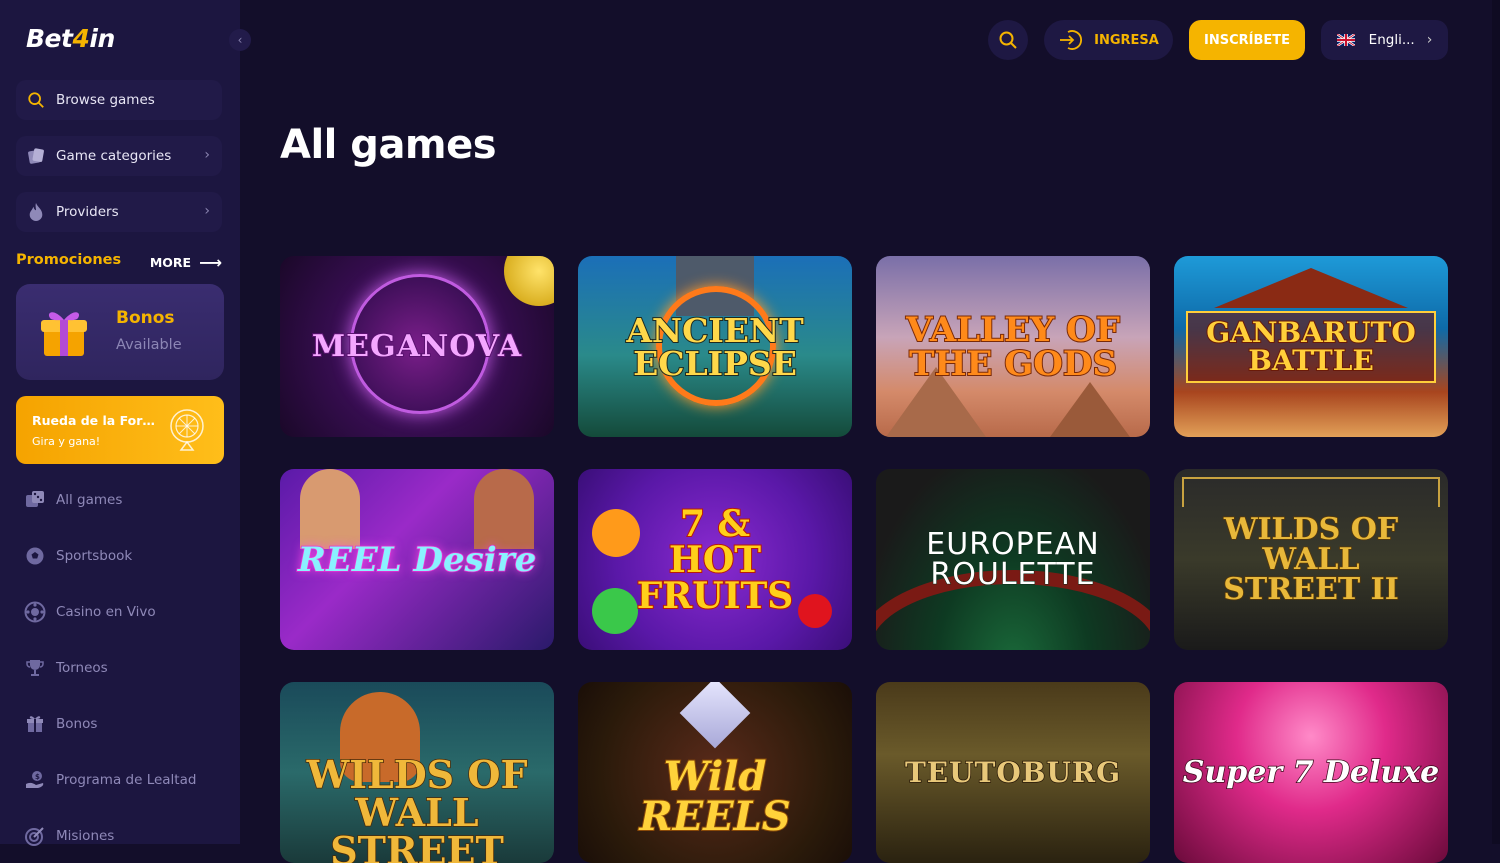 The image size is (1500, 863). What do you see at coordinates (68, 260) in the screenshot?
I see `promotions-title: Promociones` at bounding box center [68, 260].